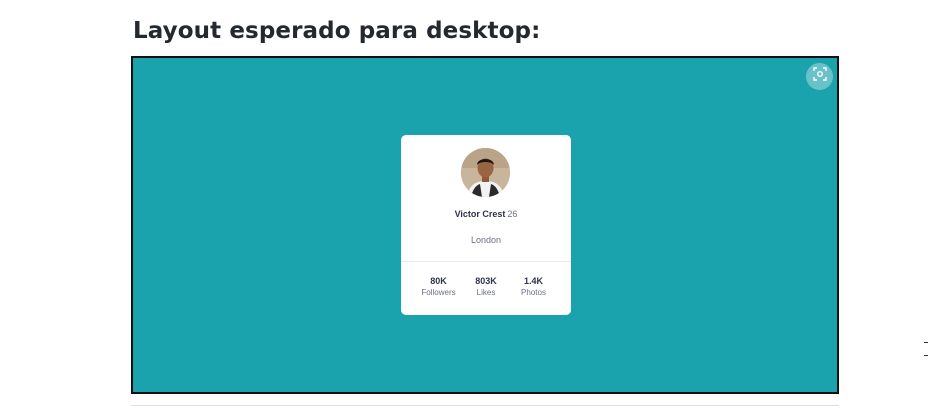  What do you see at coordinates (480, 214) in the screenshot?
I see `profile-name: Victor Crest` at bounding box center [480, 214].